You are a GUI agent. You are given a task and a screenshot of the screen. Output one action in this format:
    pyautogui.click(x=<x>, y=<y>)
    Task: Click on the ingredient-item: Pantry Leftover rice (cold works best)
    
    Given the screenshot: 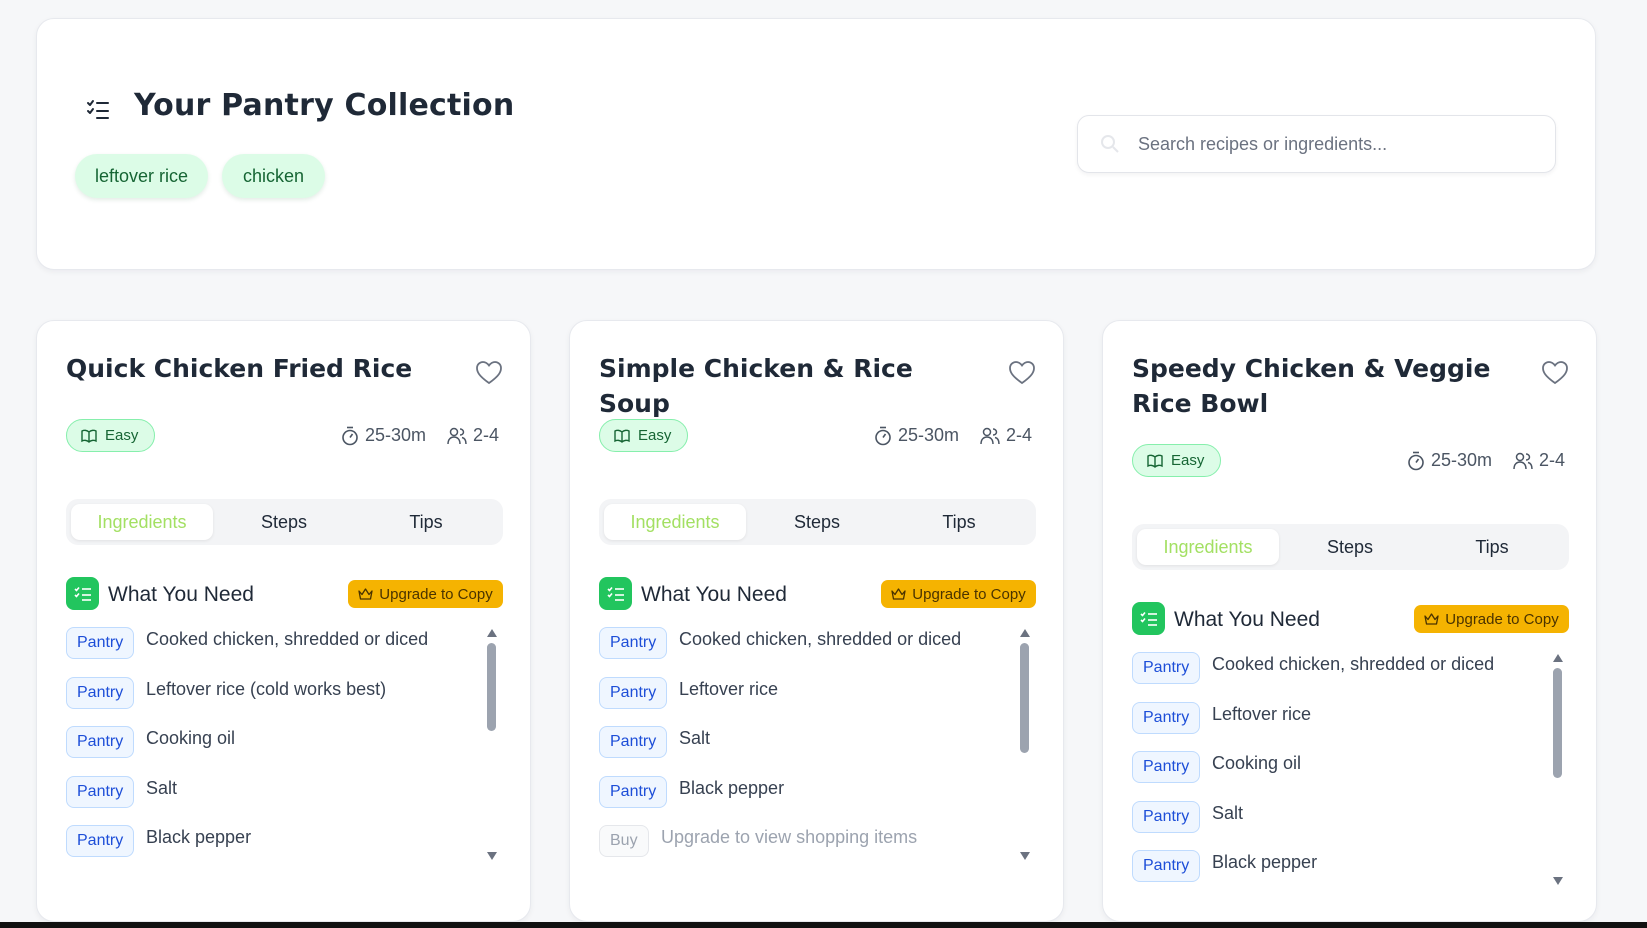 What is the action you would take?
    pyautogui.click(x=266, y=693)
    